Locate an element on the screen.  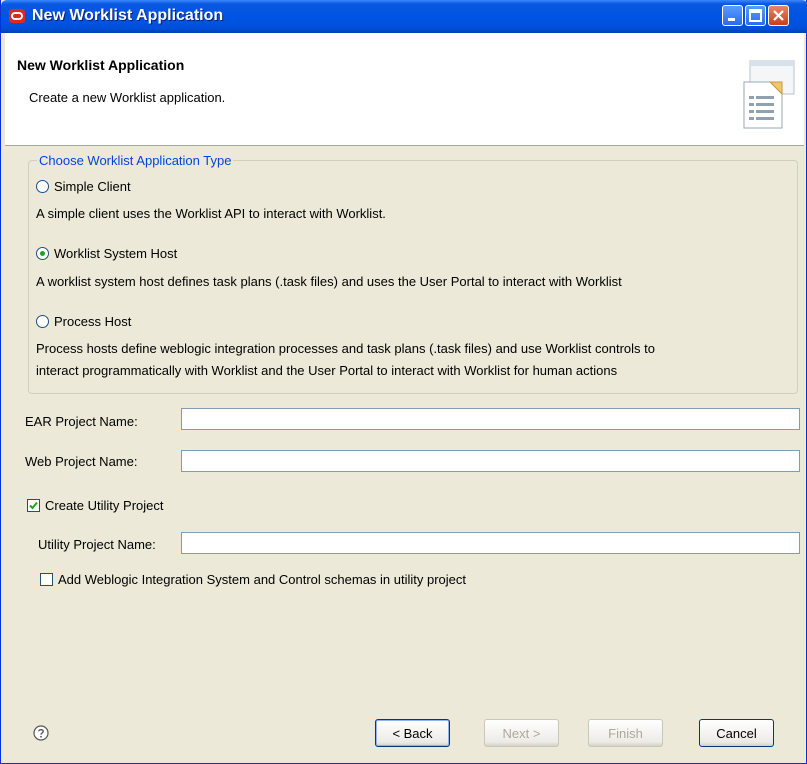
close-icon is located at coordinates (778, 15).